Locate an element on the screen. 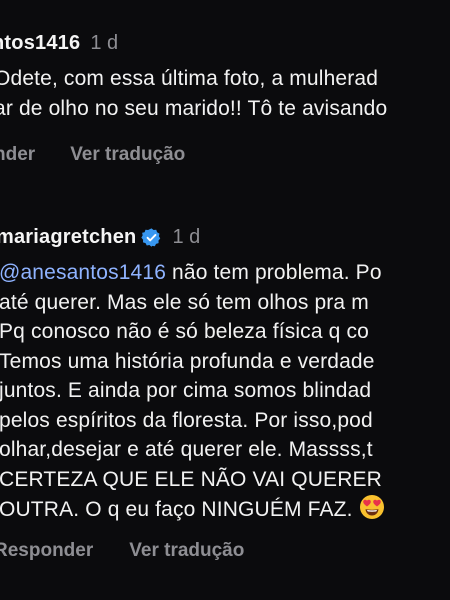 This screenshot has height=600, width=450. reply-button: nder is located at coordinates (17, 155).